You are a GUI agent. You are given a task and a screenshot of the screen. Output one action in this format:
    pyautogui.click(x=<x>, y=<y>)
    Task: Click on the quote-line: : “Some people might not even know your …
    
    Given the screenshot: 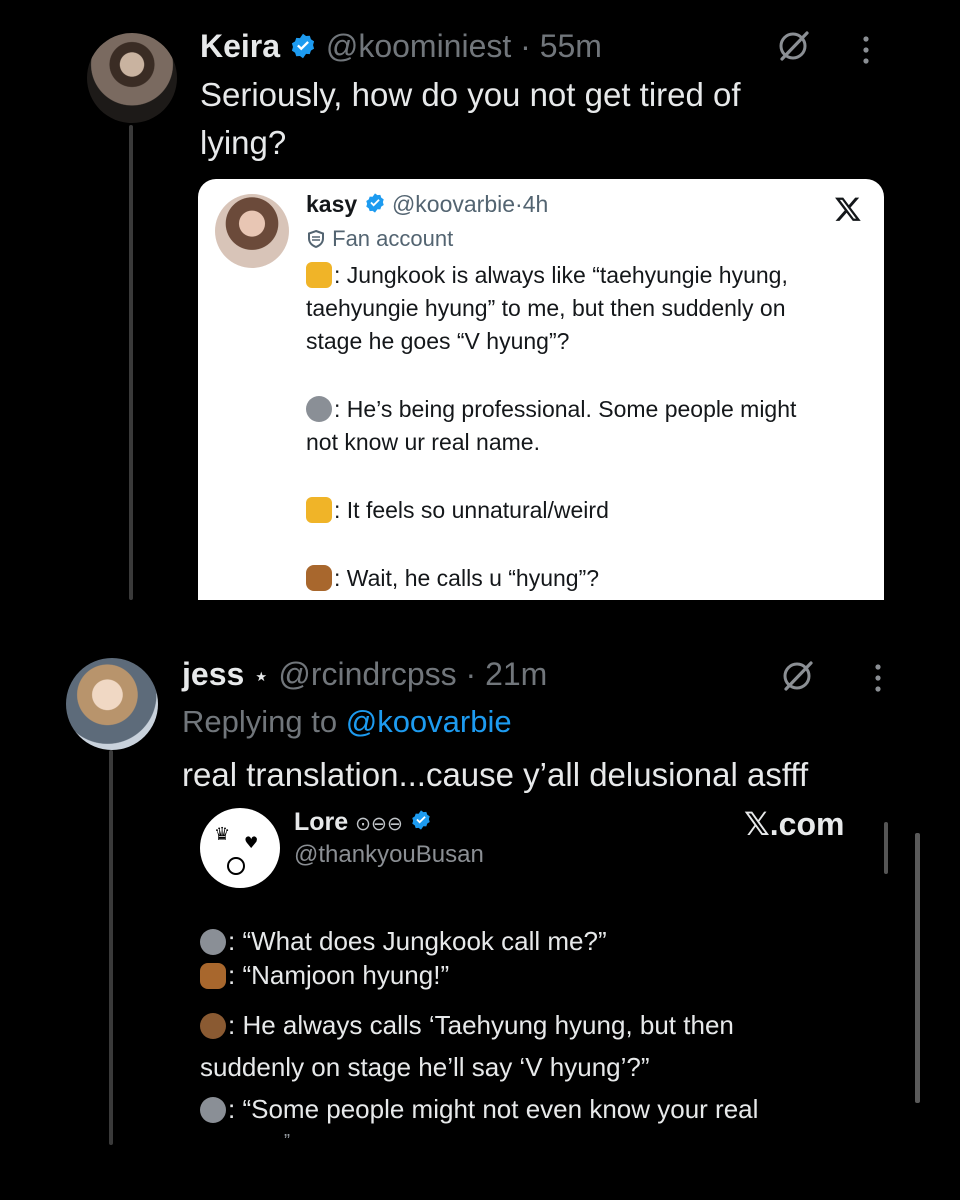 What is the action you would take?
    pyautogui.click(x=479, y=1109)
    